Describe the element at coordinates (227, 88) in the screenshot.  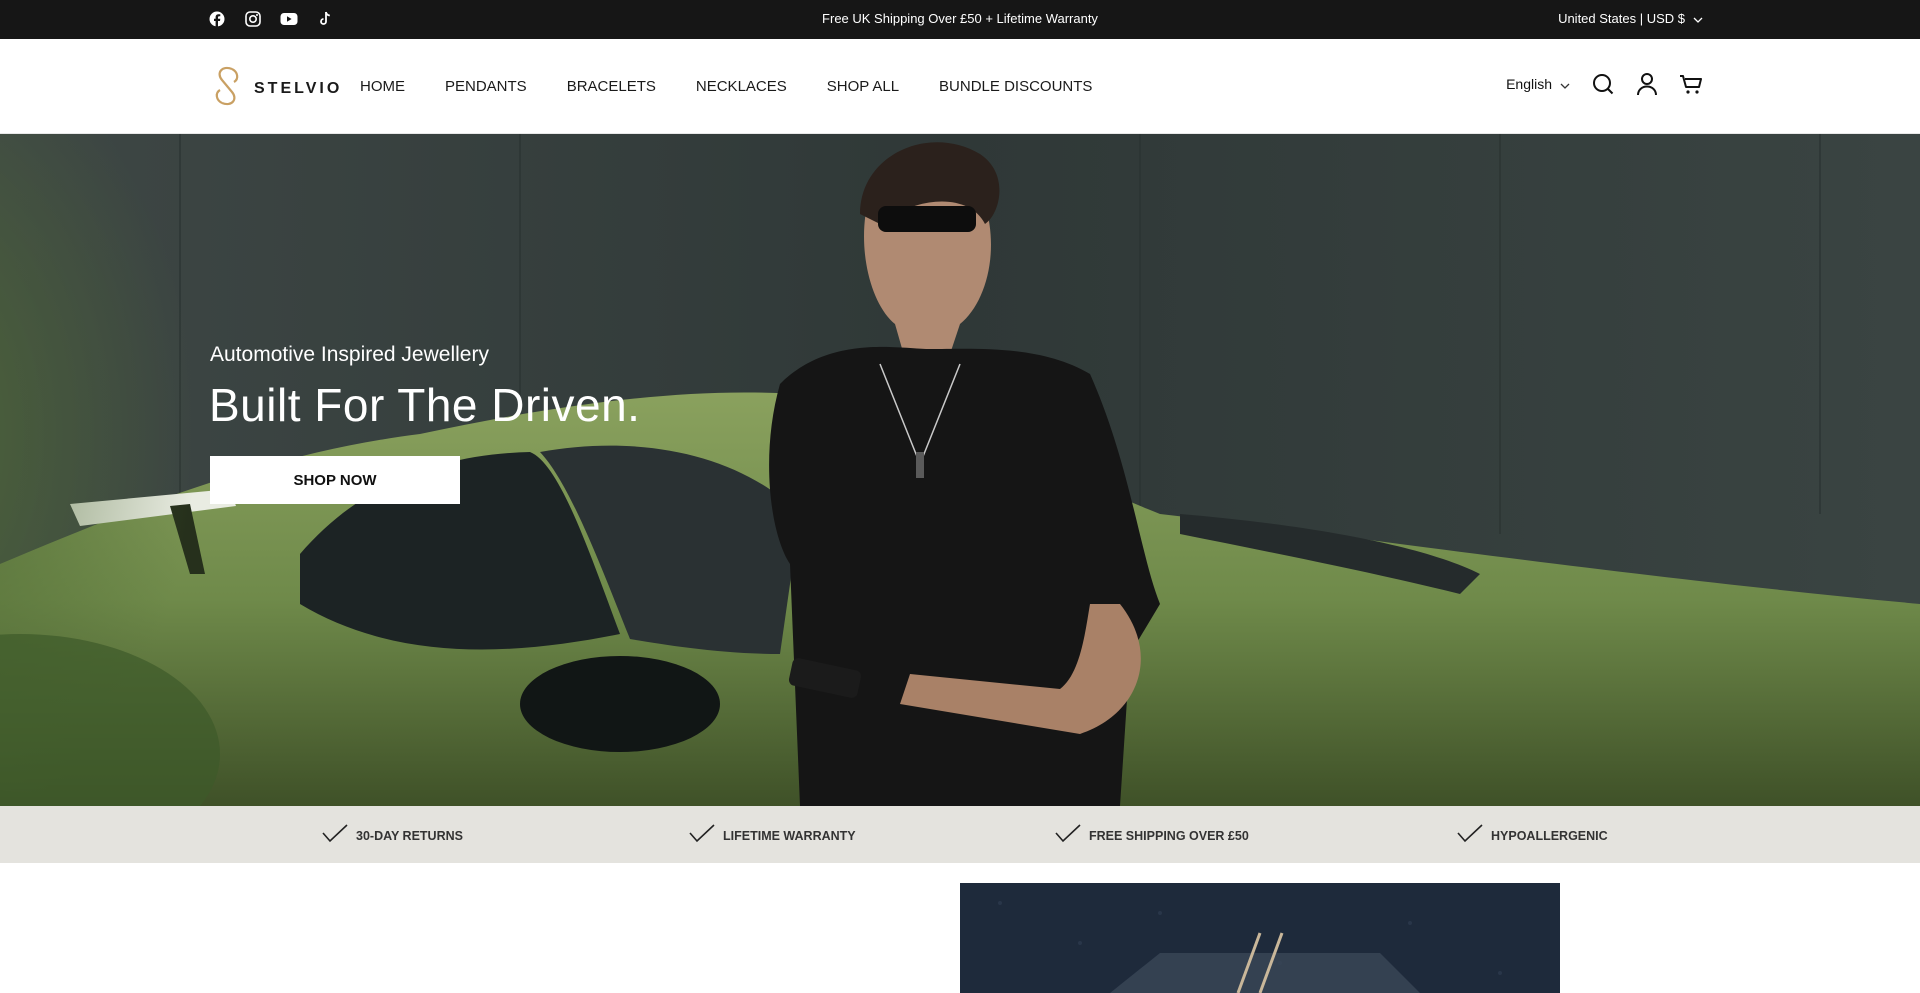
I see `logo-mark-icon` at that location.